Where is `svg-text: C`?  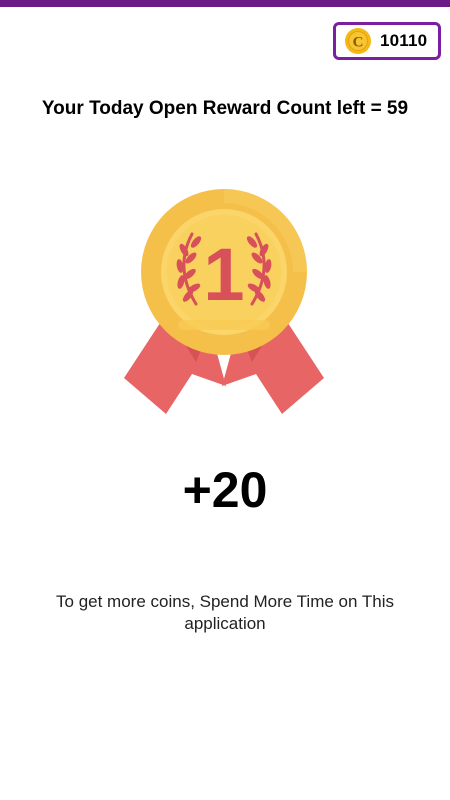 svg-text: C is located at coordinates (358, 43).